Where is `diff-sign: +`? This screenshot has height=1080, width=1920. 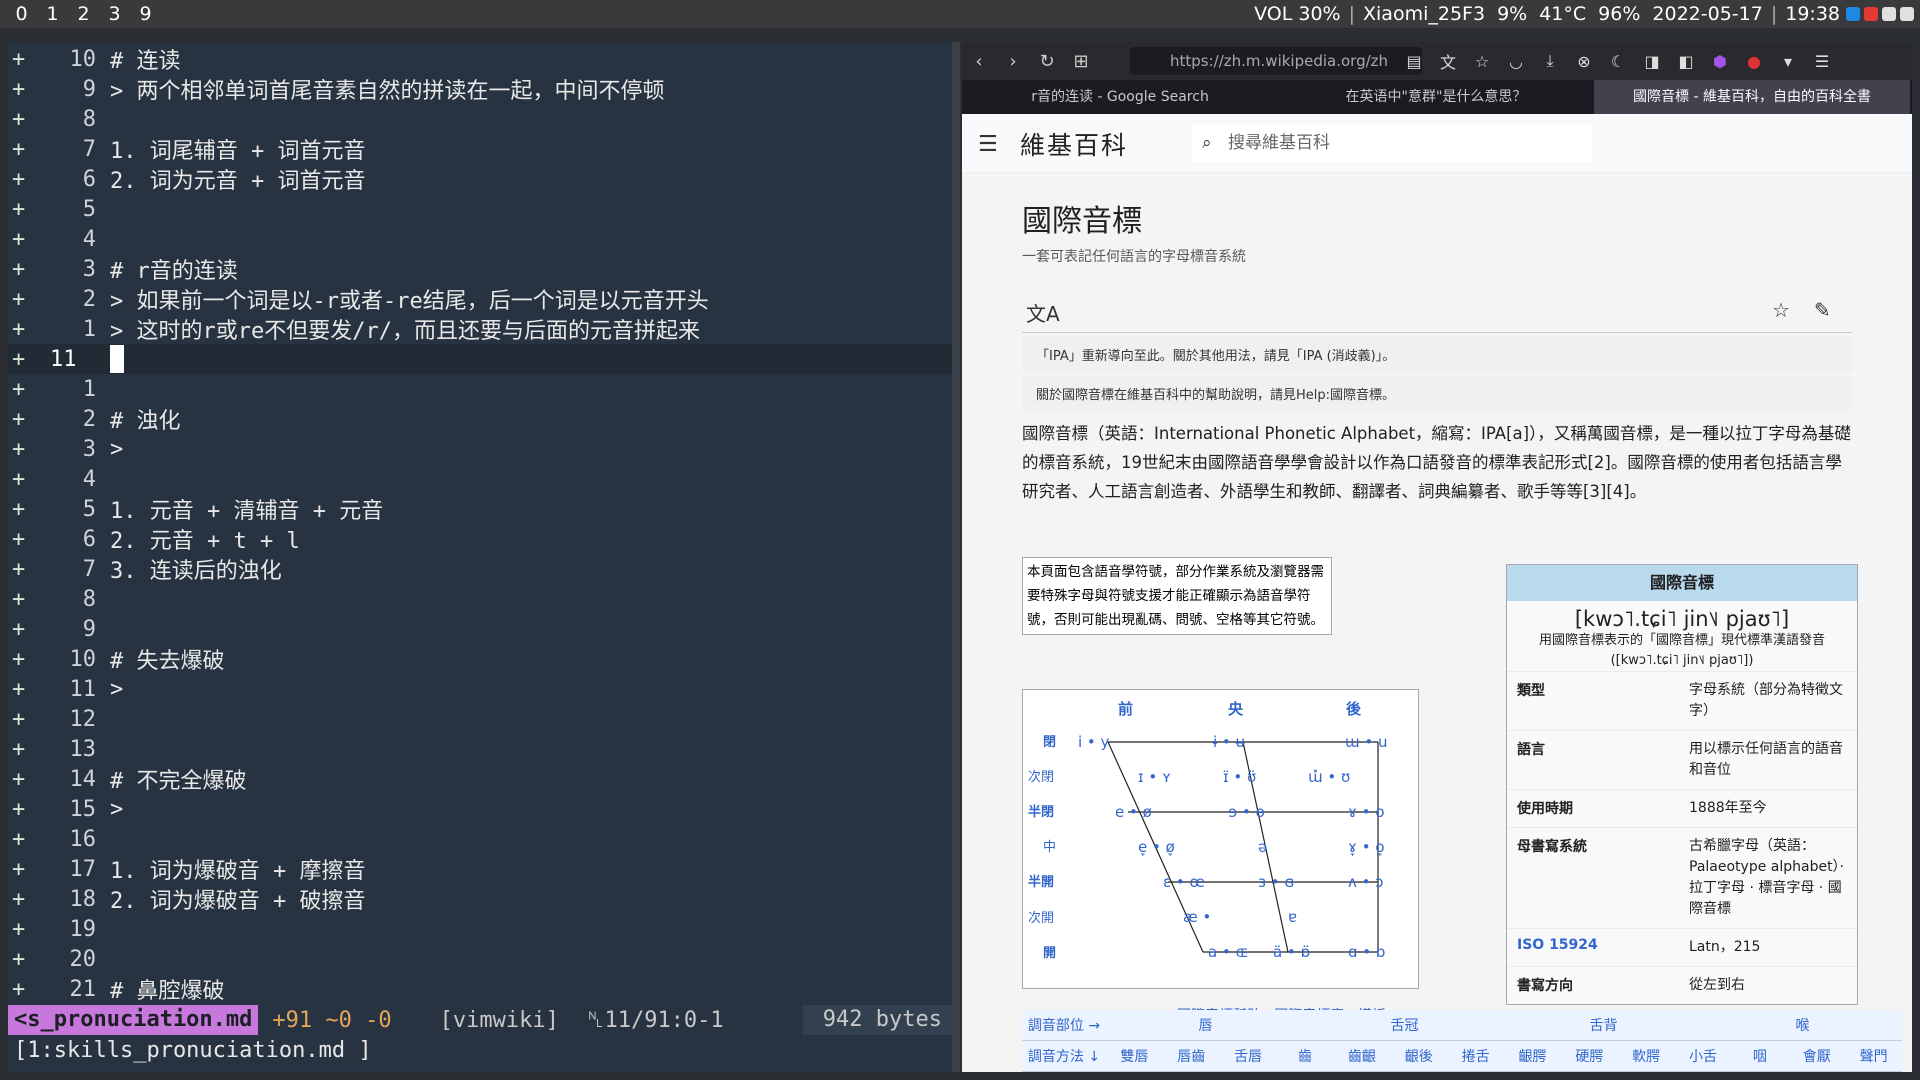
diff-sign: + is located at coordinates (19, 419).